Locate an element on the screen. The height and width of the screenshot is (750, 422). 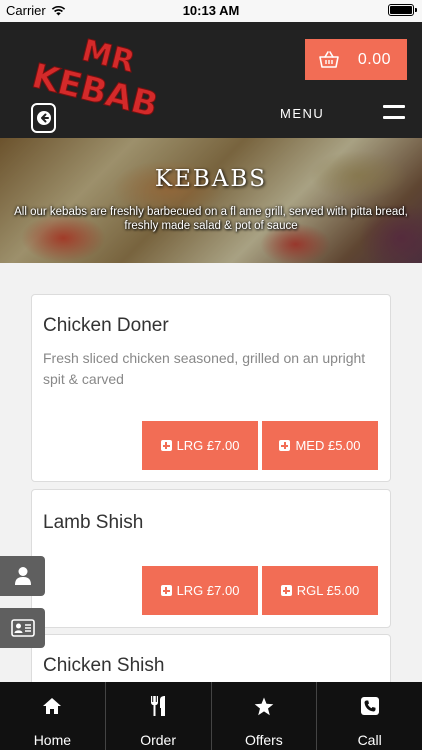
category-title: KEBABS is located at coordinates (211, 179).